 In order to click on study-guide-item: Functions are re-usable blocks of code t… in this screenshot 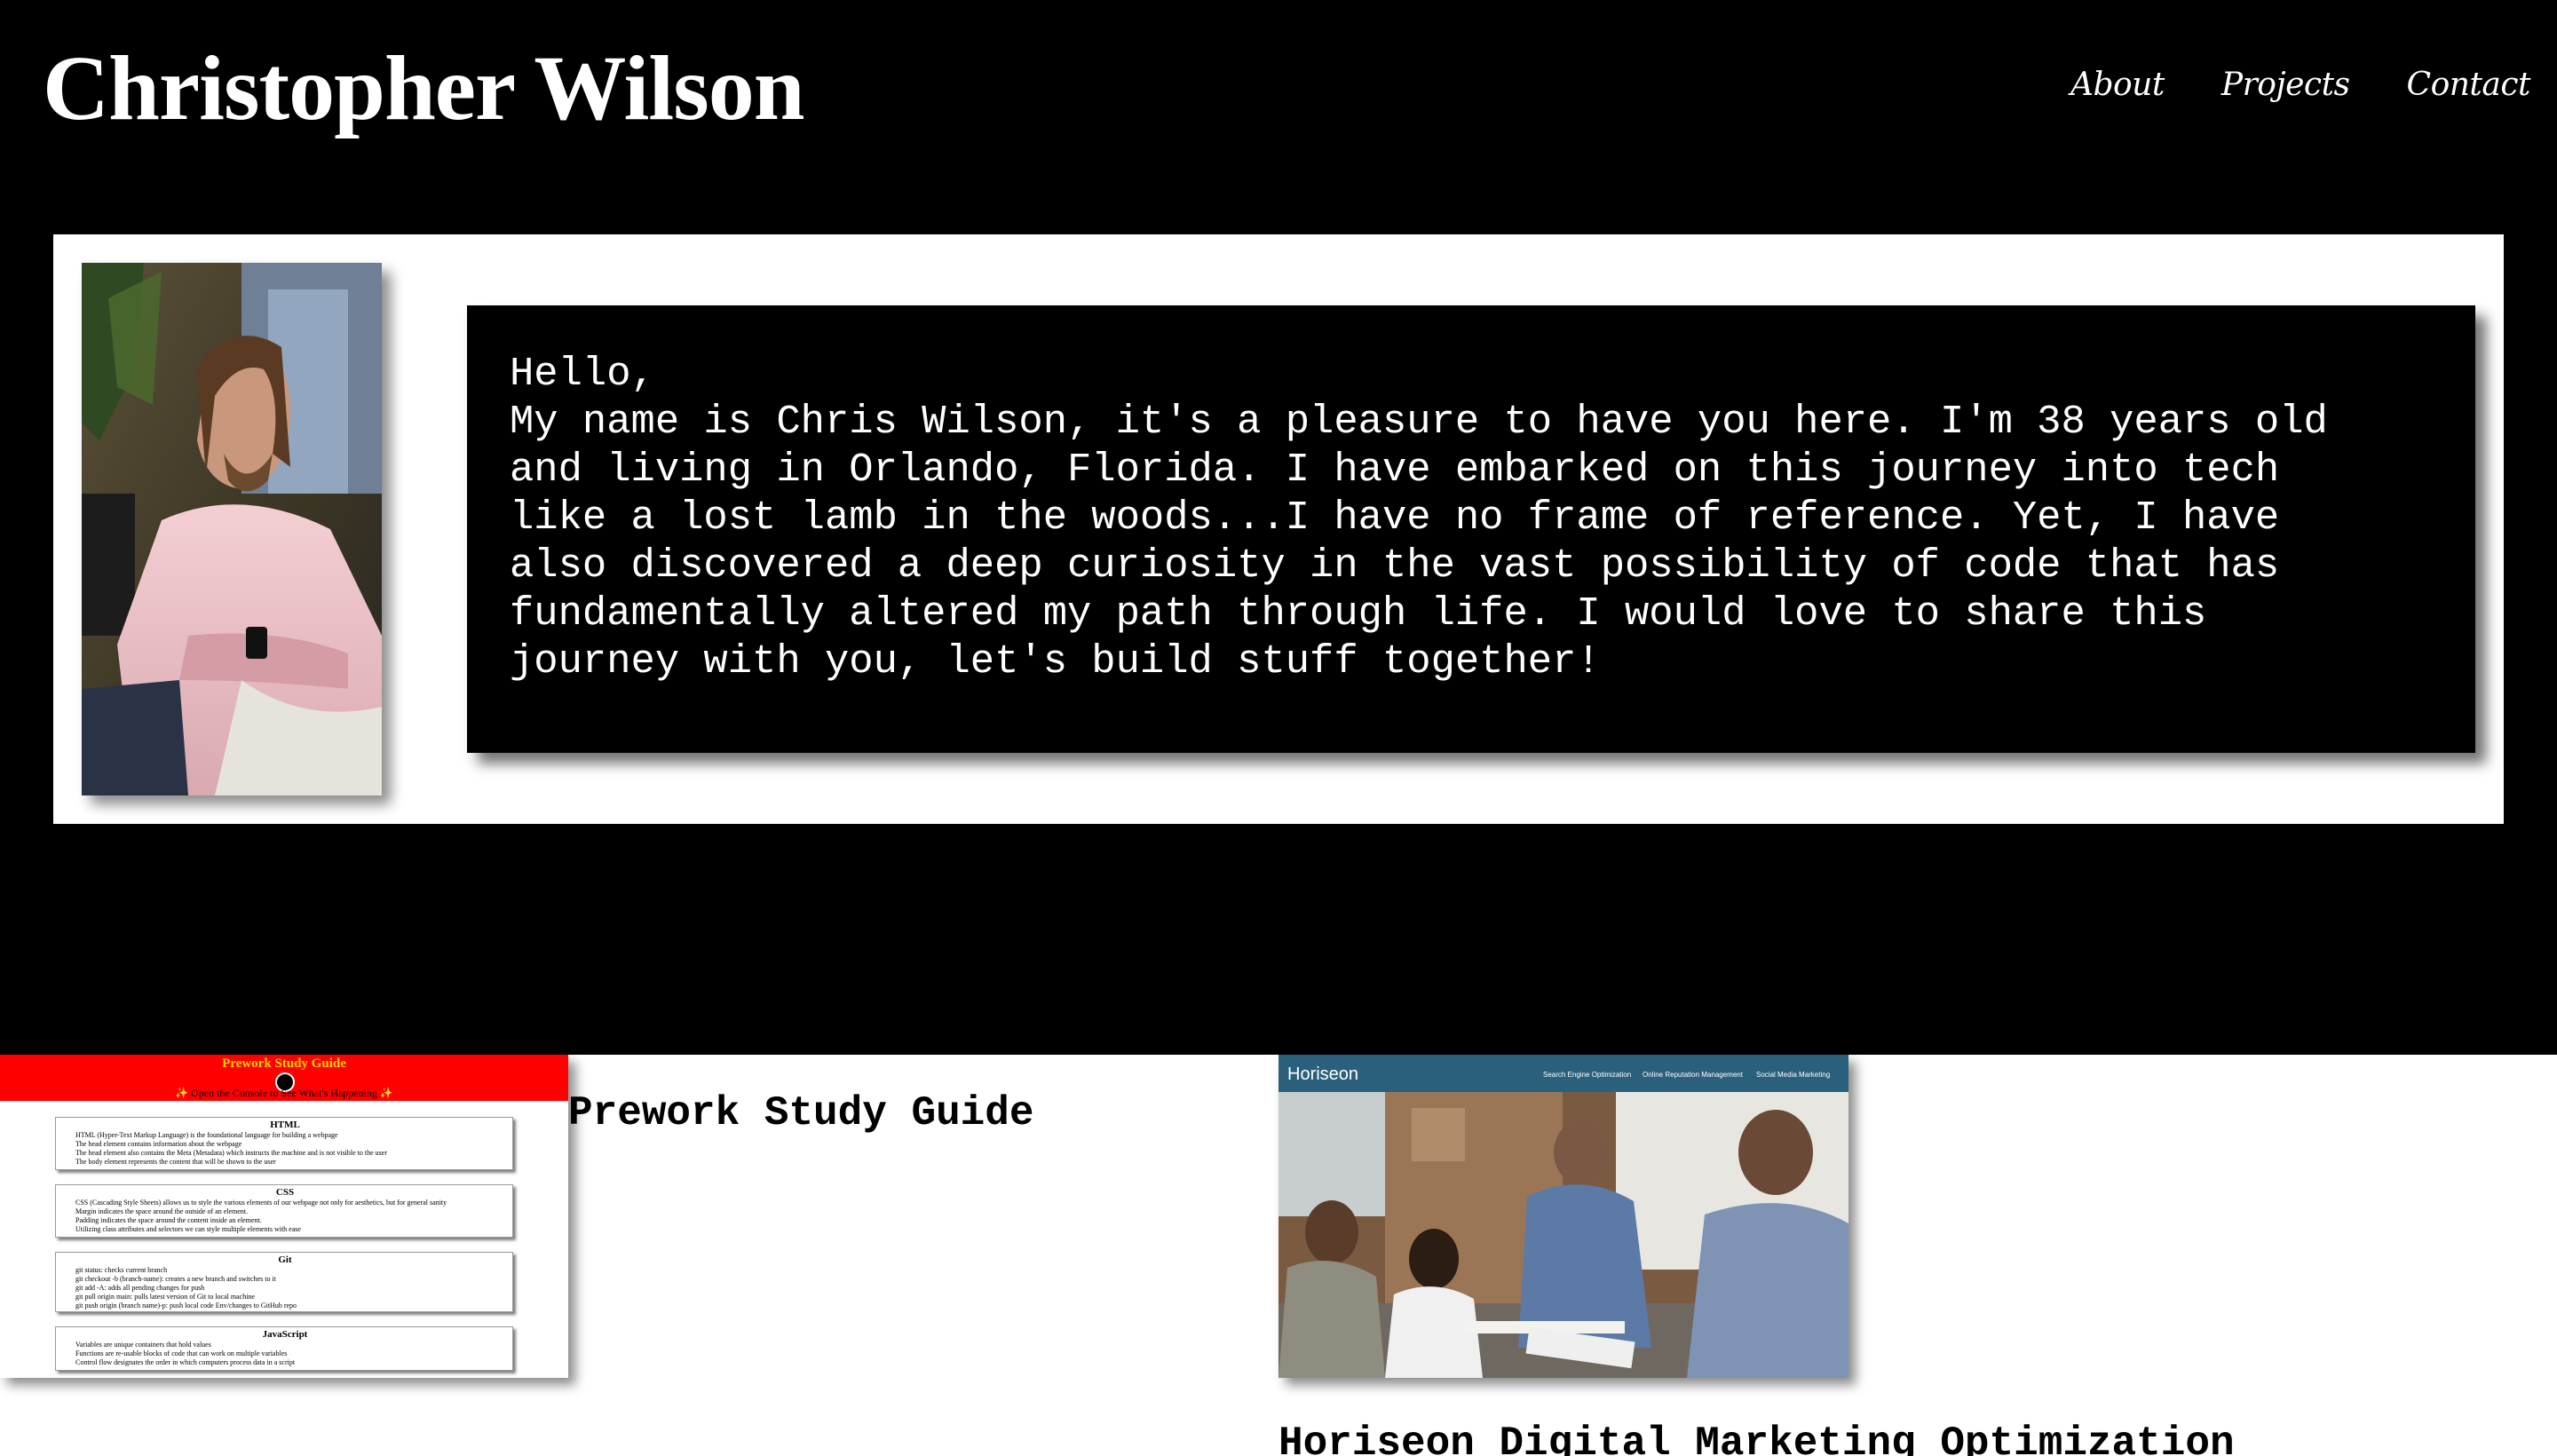, I will do `click(290, 1353)`.